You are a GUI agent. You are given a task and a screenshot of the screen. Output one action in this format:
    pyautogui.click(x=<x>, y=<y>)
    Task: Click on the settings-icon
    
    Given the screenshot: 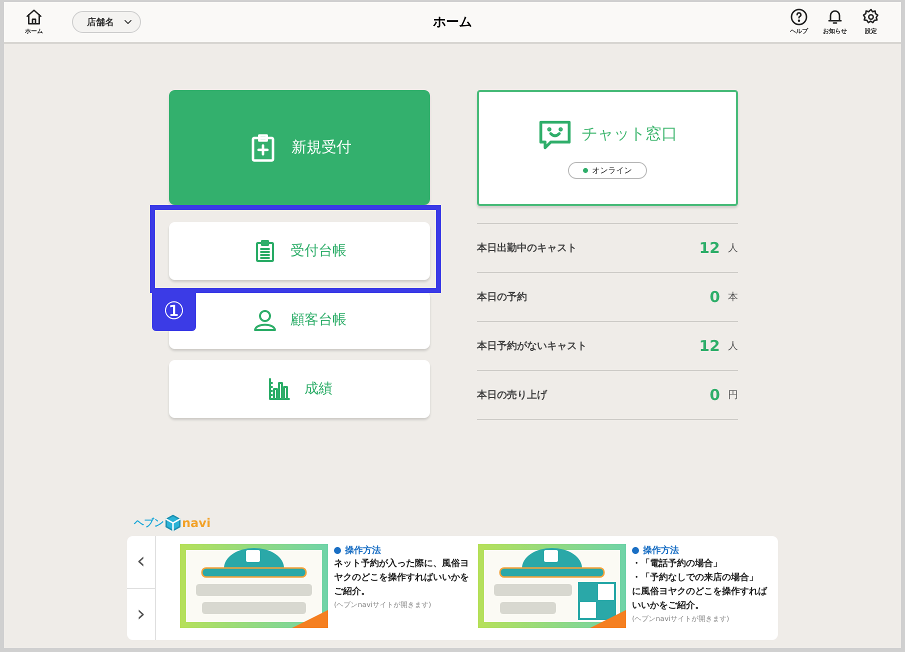 What is the action you would take?
    pyautogui.click(x=871, y=17)
    